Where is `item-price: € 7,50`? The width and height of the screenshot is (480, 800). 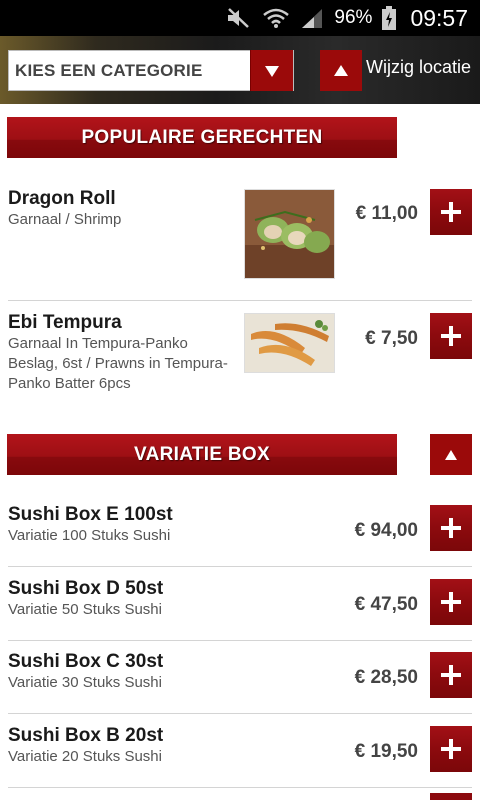 item-price: € 7,50 is located at coordinates (391, 338).